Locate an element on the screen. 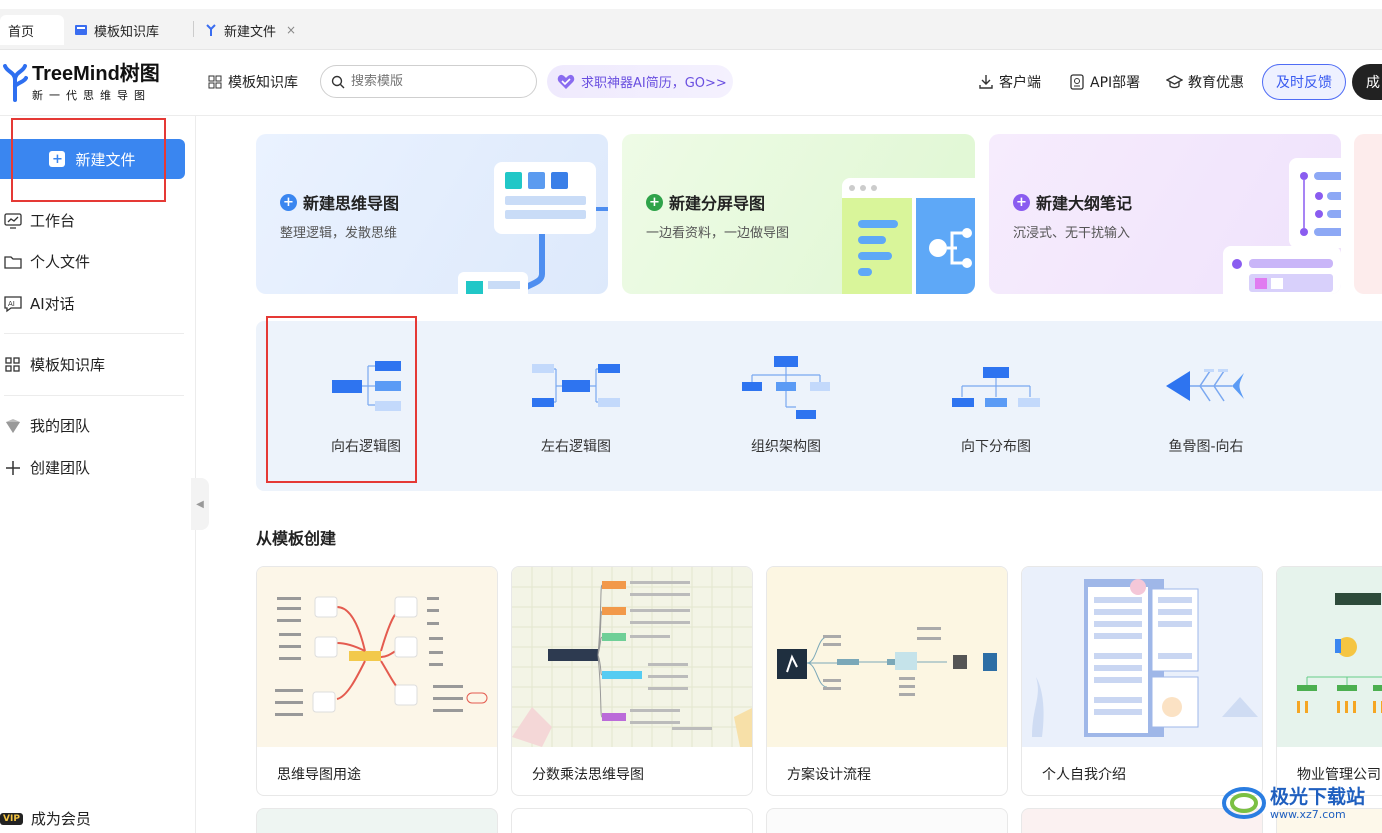  sidebar-item-label: AI对话 is located at coordinates (52, 304).